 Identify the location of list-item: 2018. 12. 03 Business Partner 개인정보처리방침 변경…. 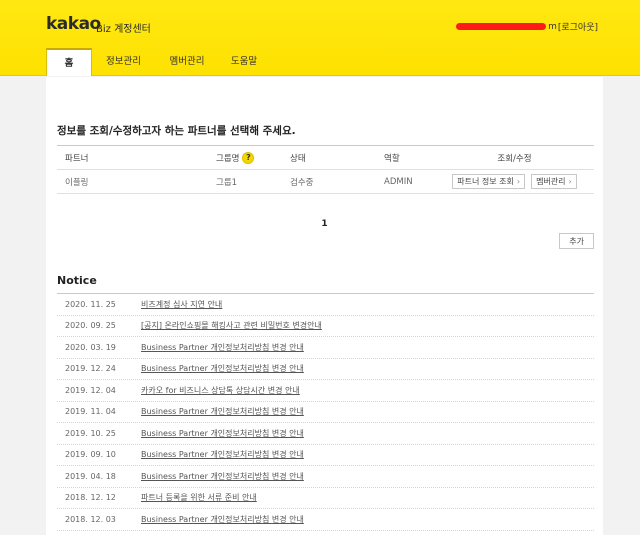
(325, 520).